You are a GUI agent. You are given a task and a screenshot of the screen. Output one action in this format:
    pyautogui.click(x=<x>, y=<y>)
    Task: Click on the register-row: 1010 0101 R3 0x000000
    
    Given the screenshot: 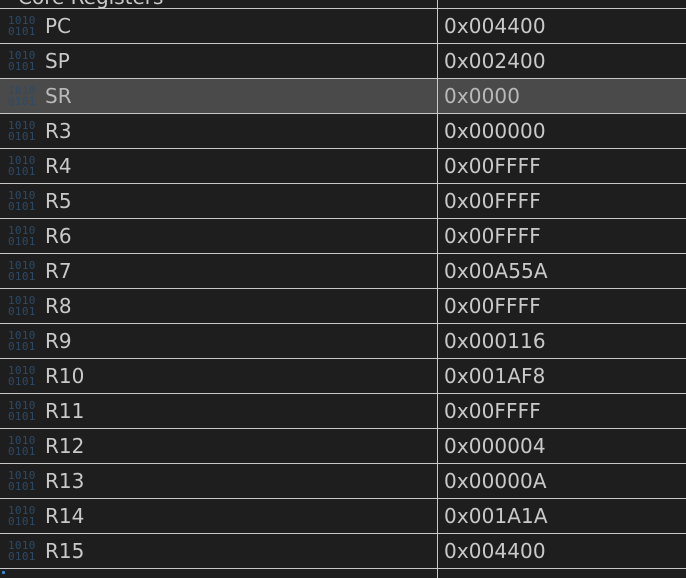 What is the action you would take?
    pyautogui.click(x=343, y=131)
    